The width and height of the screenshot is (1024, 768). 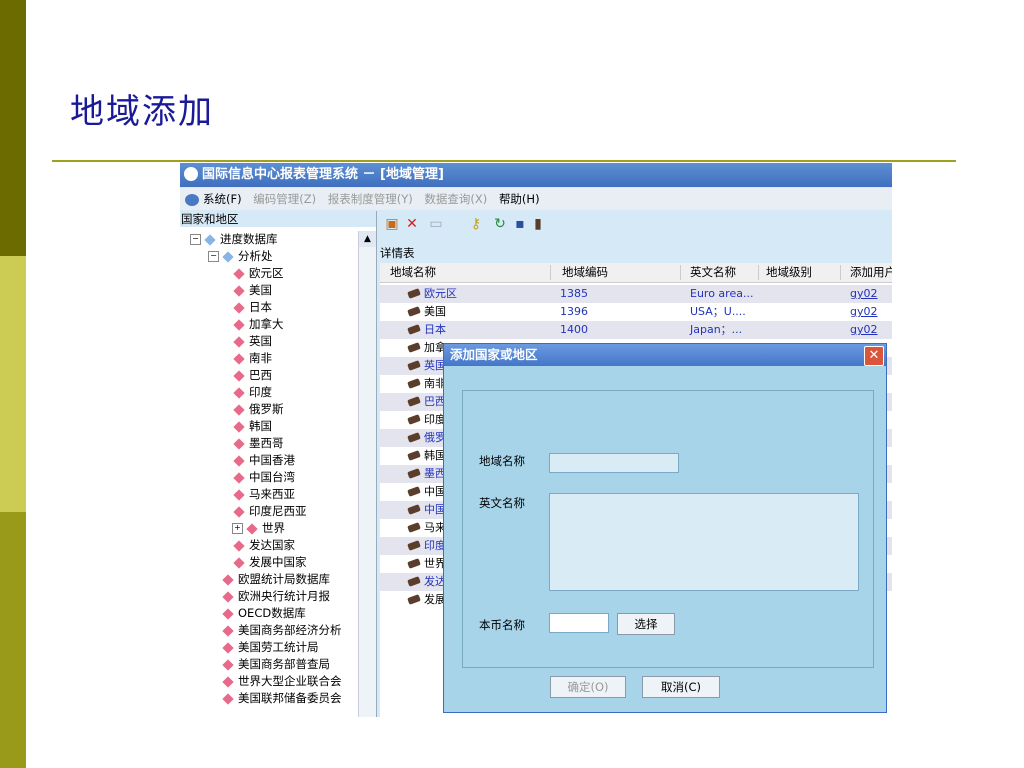 I want to click on tree-node: −美国联邦储备委员会, so click(x=275, y=698).